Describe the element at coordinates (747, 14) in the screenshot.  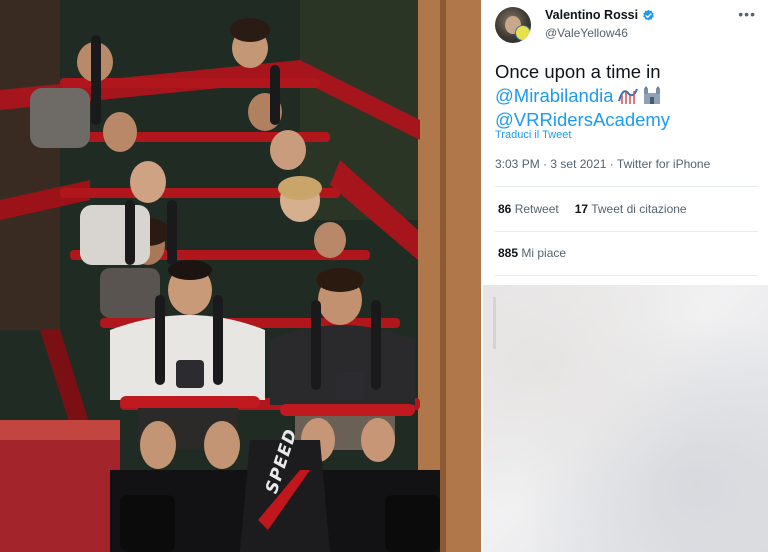
I see `more-options-icon: •••` at that location.